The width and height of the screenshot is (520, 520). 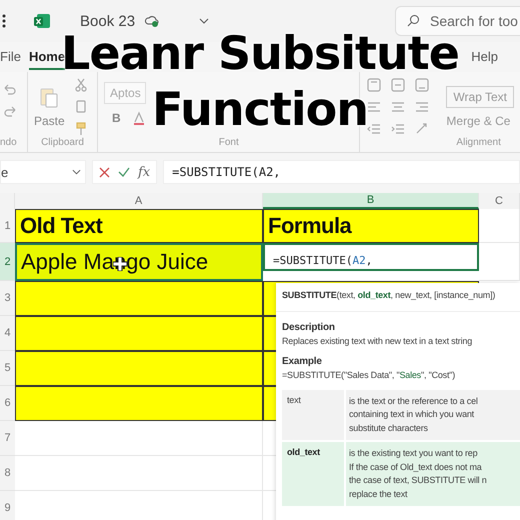 What do you see at coordinates (80, 84) in the screenshot?
I see `scissors-icon` at bounding box center [80, 84].